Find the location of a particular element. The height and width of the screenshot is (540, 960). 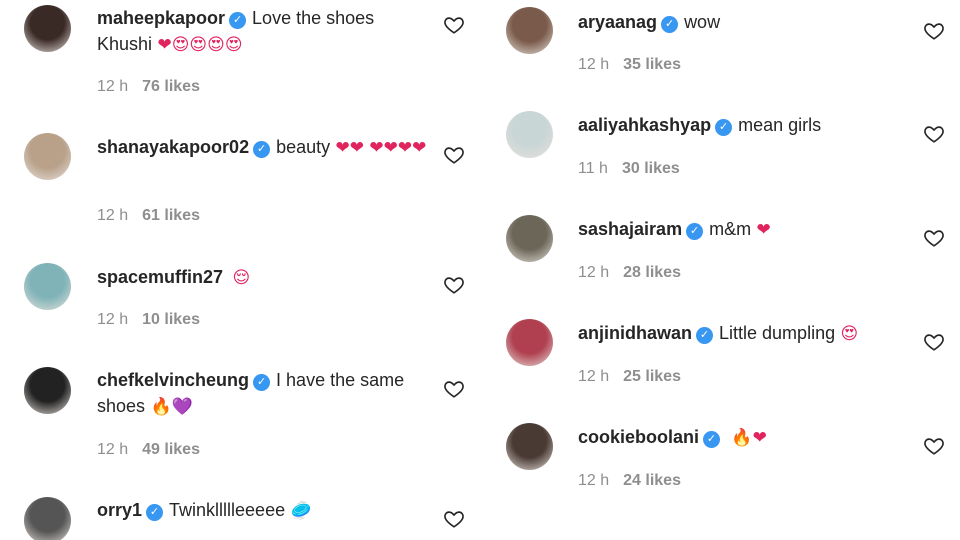

comment-emoji: 🥏 is located at coordinates (298, 511).